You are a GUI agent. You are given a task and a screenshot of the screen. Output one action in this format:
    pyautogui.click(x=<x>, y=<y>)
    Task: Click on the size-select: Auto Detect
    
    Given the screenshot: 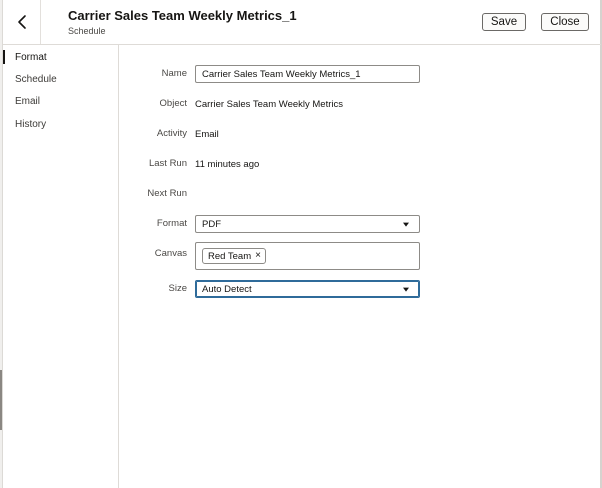 What is the action you would take?
    pyautogui.click(x=307, y=289)
    